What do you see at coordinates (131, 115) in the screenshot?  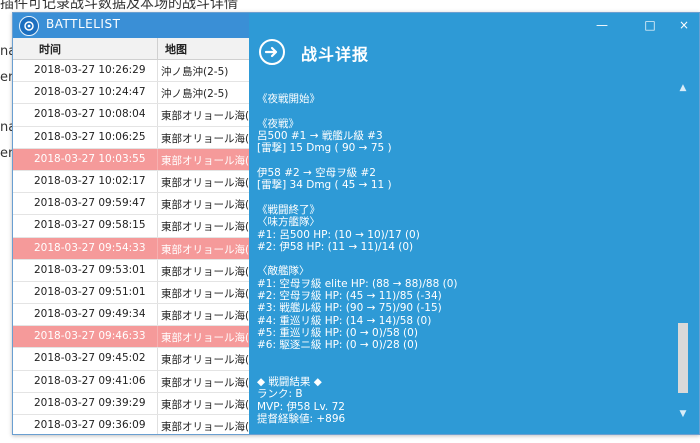 I see `table-row: 2018-03-27 10:08:04 東部オリョール海(2` at bounding box center [131, 115].